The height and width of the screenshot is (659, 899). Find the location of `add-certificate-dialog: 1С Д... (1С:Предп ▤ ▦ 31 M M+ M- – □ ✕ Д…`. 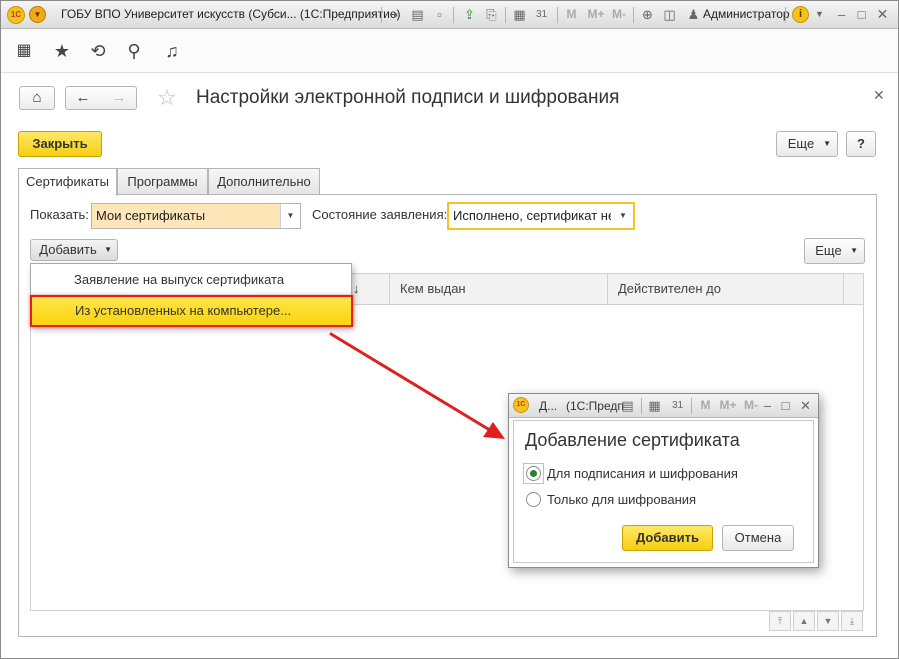

add-certificate-dialog: 1С Д... (1С:Предп ▤ ▦ 31 M M+ M- – □ ✕ Д… is located at coordinates (663, 480).